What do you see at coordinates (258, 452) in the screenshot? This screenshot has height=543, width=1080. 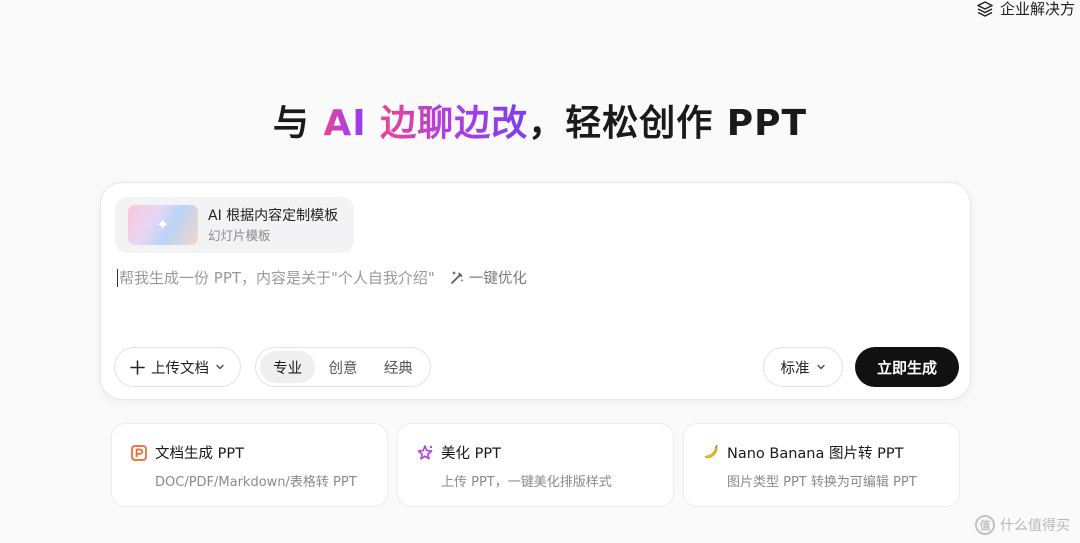 I see `feature-title-row: 文档生成 PPT` at bounding box center [258, 452].